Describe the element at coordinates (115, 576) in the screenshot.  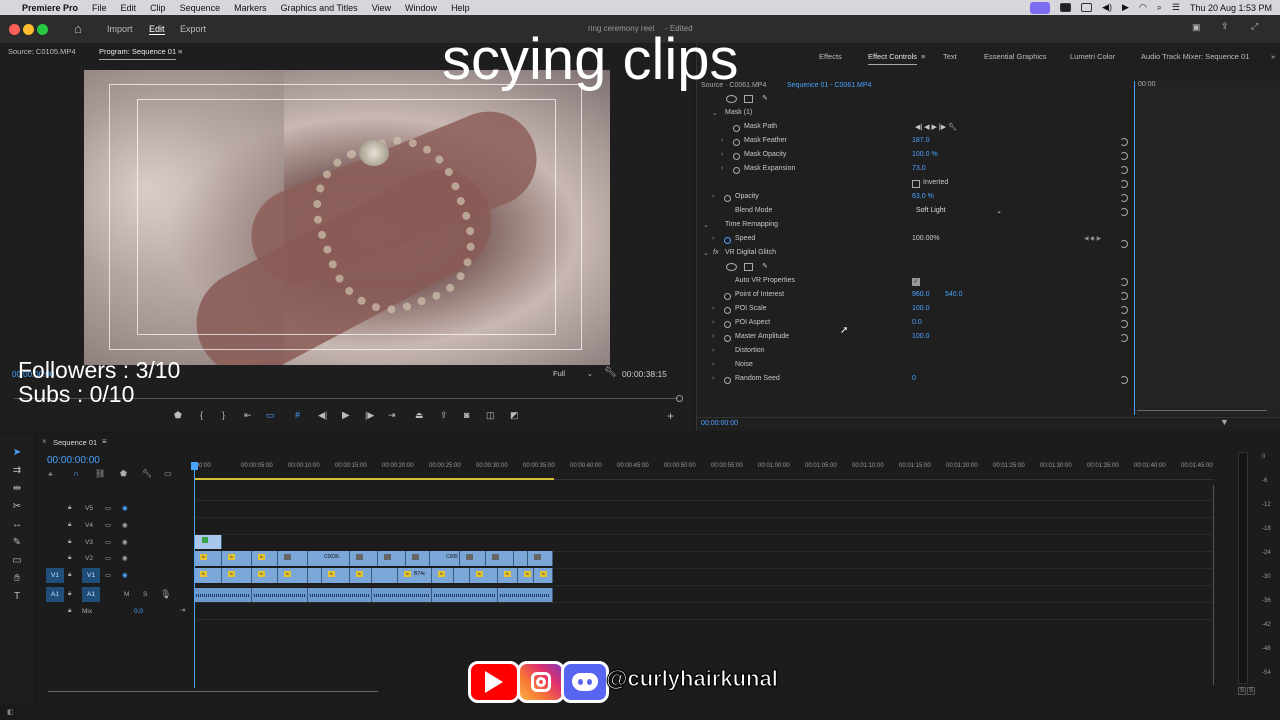
I see `track-v1: V1 🔒︎ V1 ▭ ◉` at that location.